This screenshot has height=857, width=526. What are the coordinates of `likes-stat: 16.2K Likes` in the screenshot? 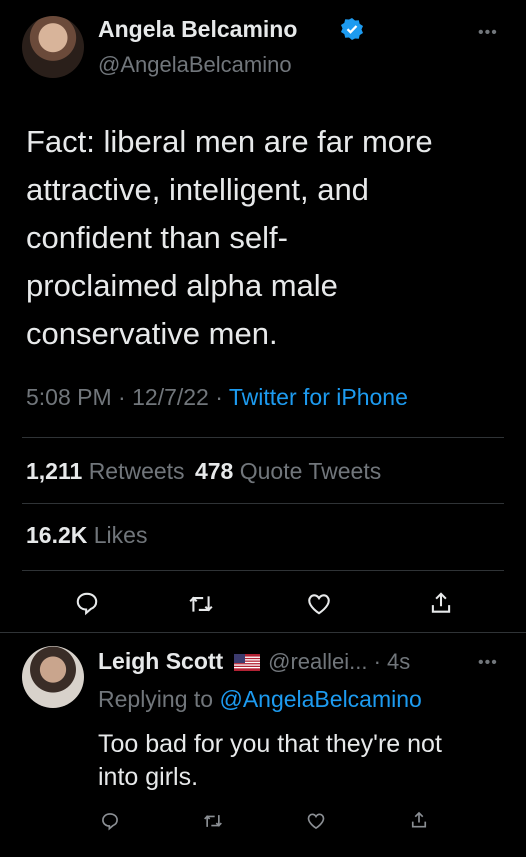 It's located at (86, 535).